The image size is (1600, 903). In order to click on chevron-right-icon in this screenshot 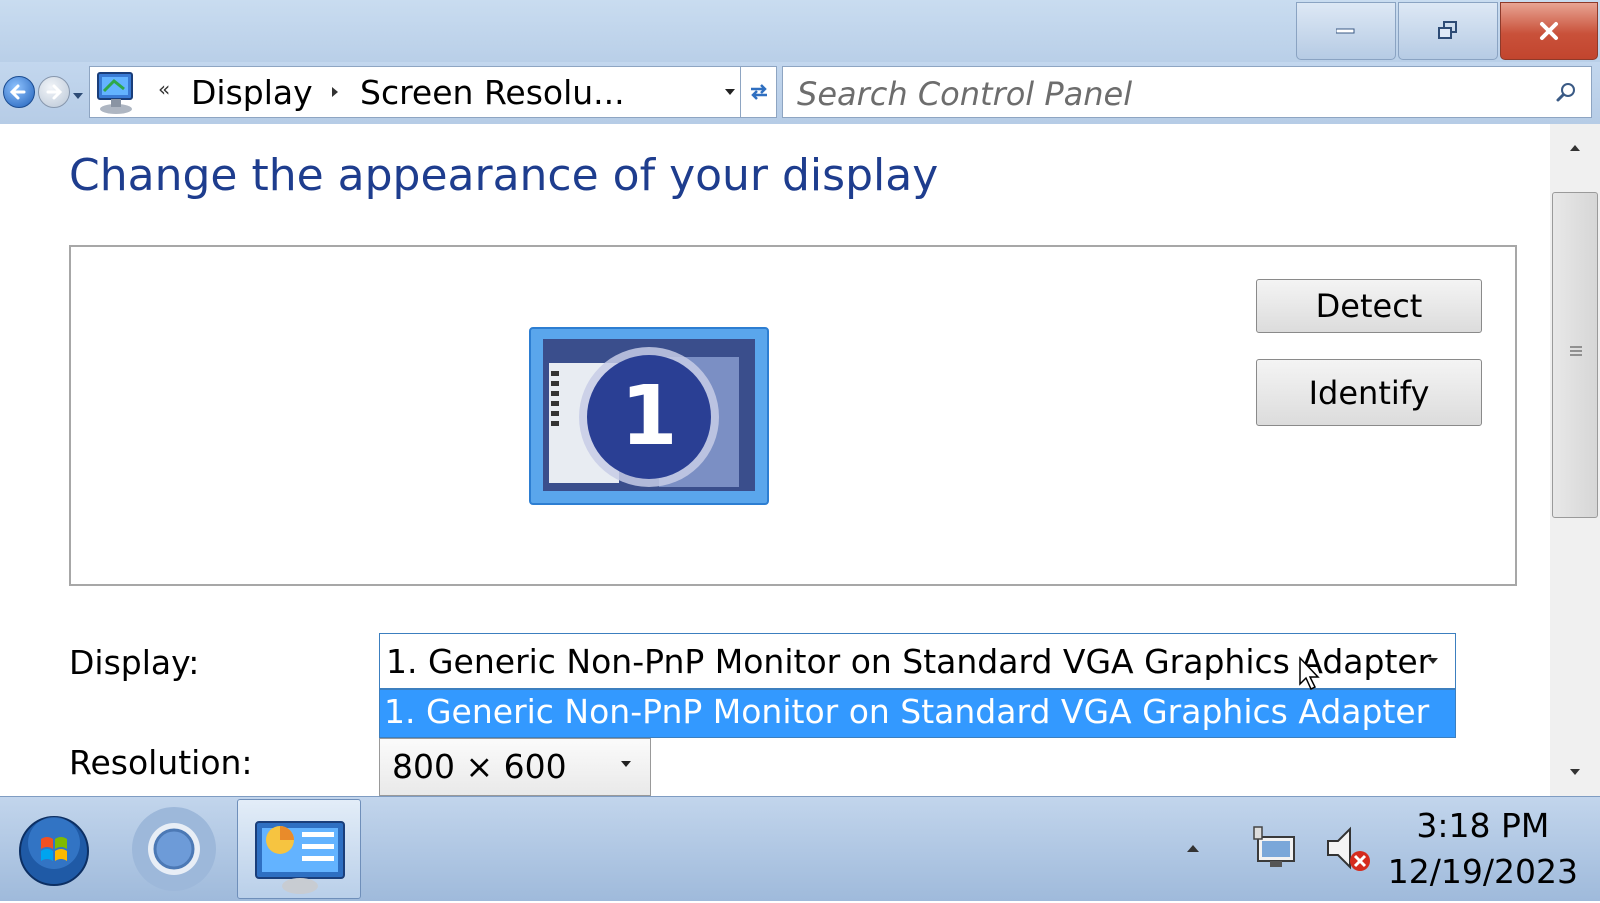, I will do `click(335, 92)`.